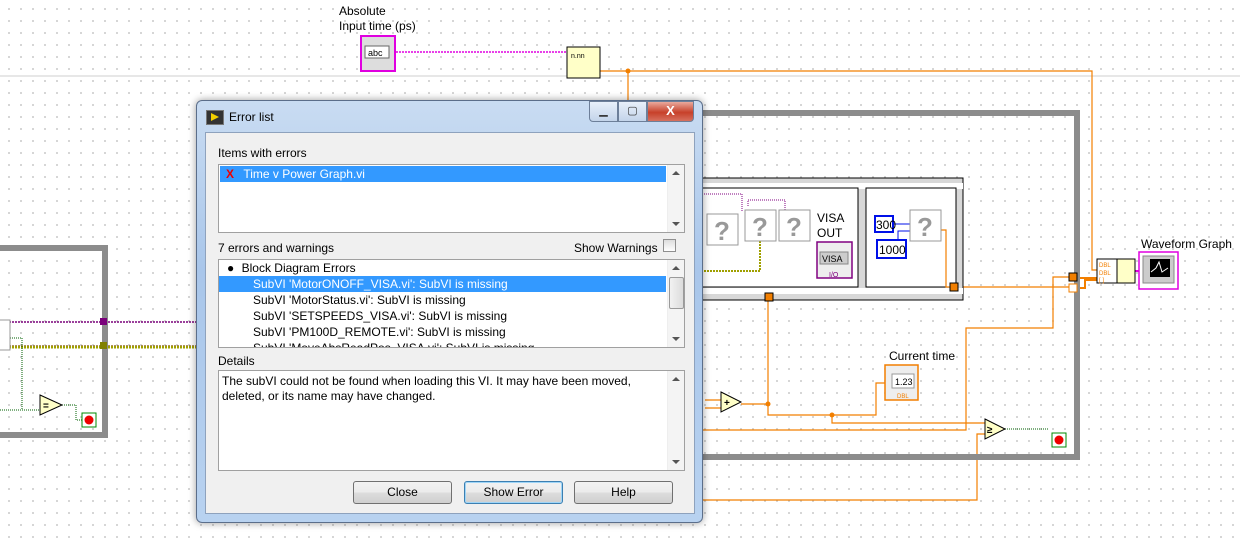  I want to click on svg-text: 1000, so click(892, 250).